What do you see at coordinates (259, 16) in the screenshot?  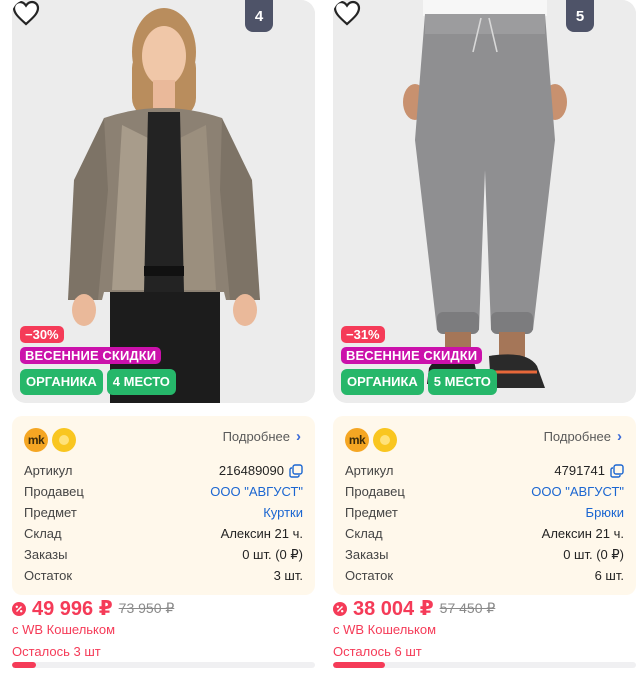 I see `rank-badge: 4` at bounding box center [259, 16].